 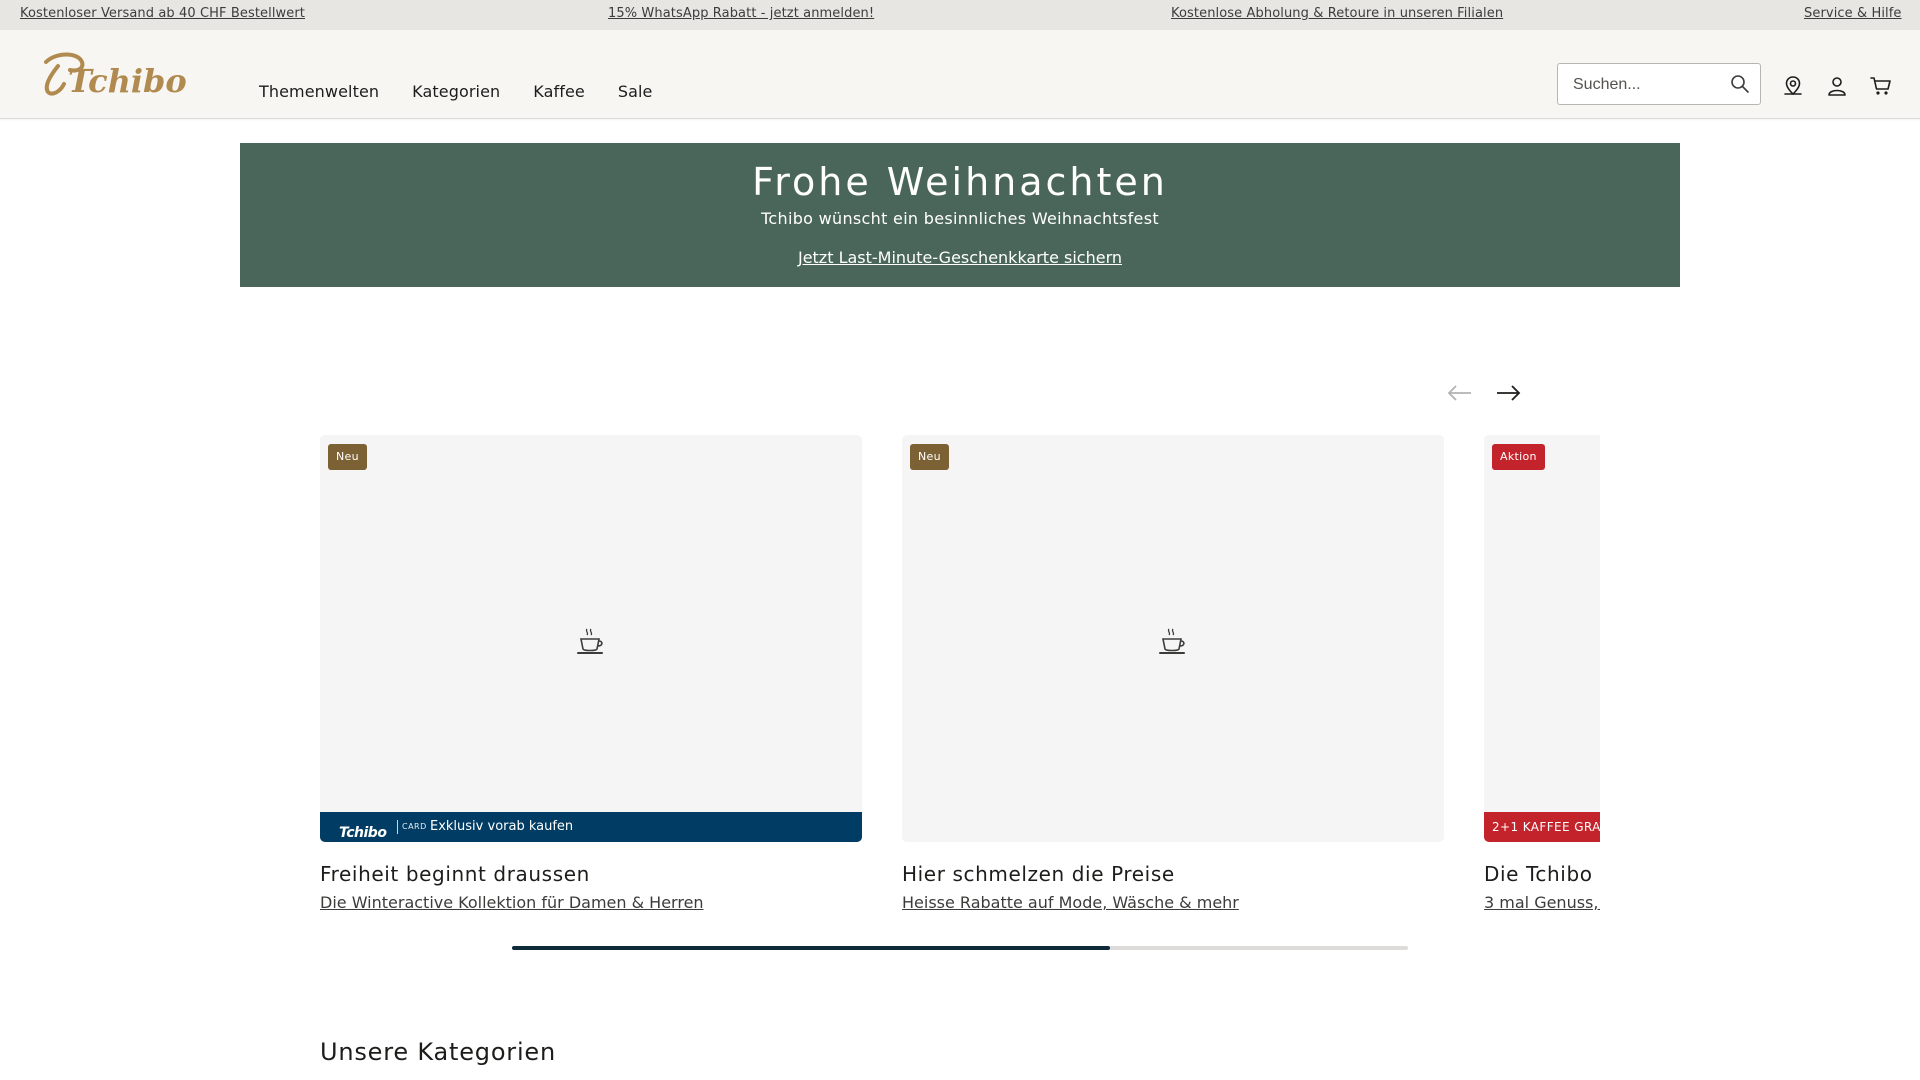 What do you see at coordinates (741, 13) in the screenshot?
I see `promo-whatsapp-link: 15% WhatsApp Rabatt - jetzt anmelden!` at bounding box center [741, 13].